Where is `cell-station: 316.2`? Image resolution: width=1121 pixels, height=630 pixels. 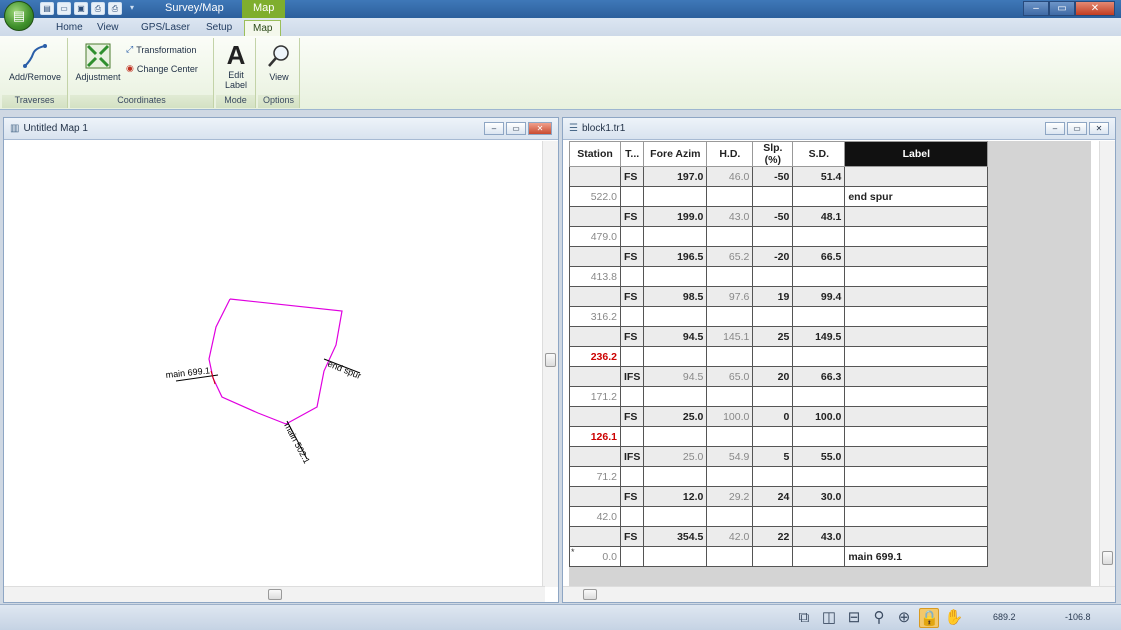
cell-station: 316.2 is located at coordinates (595, 316).